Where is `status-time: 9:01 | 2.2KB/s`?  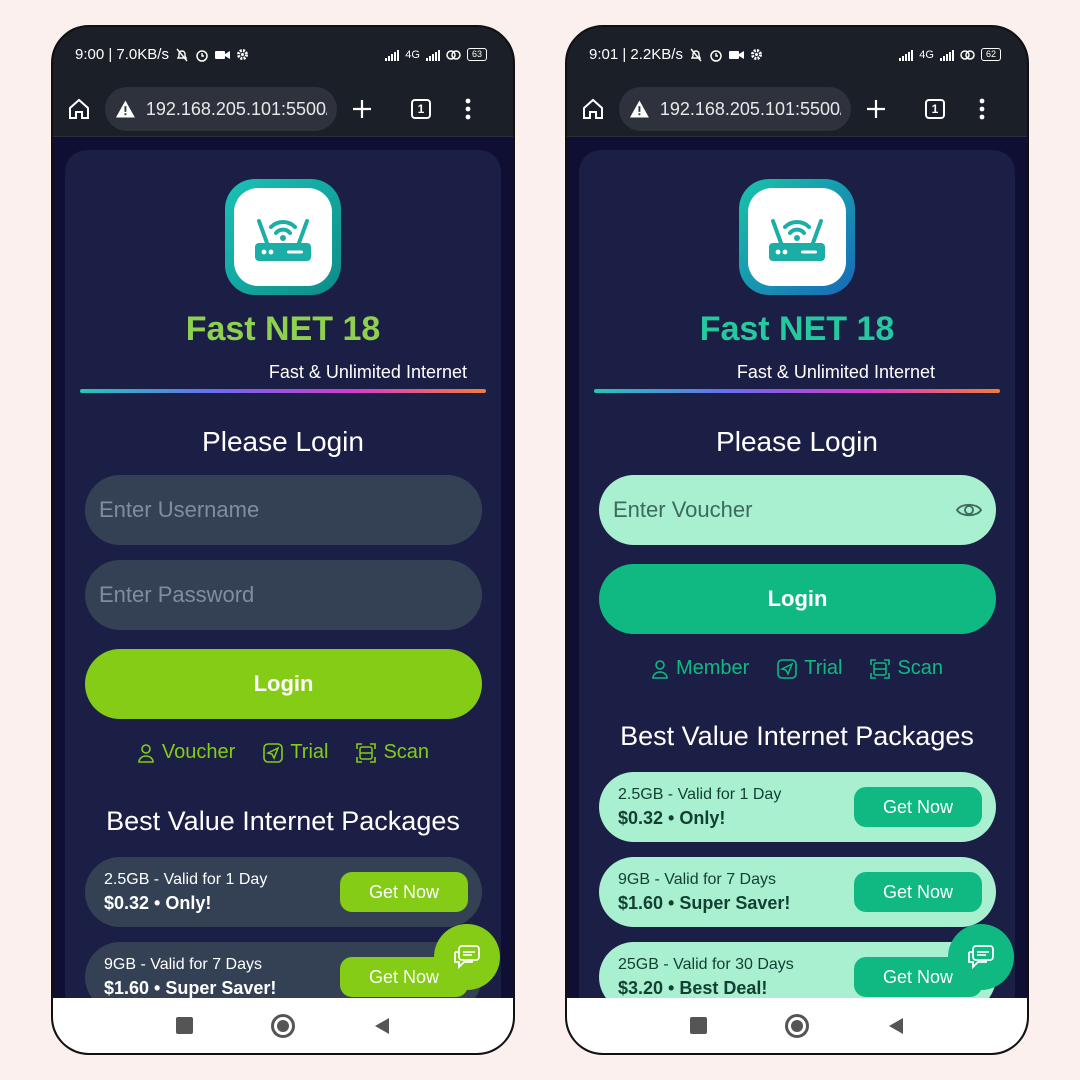
status-time: 9:01 | 2.2KB/s is located at coordinates (636, 54).